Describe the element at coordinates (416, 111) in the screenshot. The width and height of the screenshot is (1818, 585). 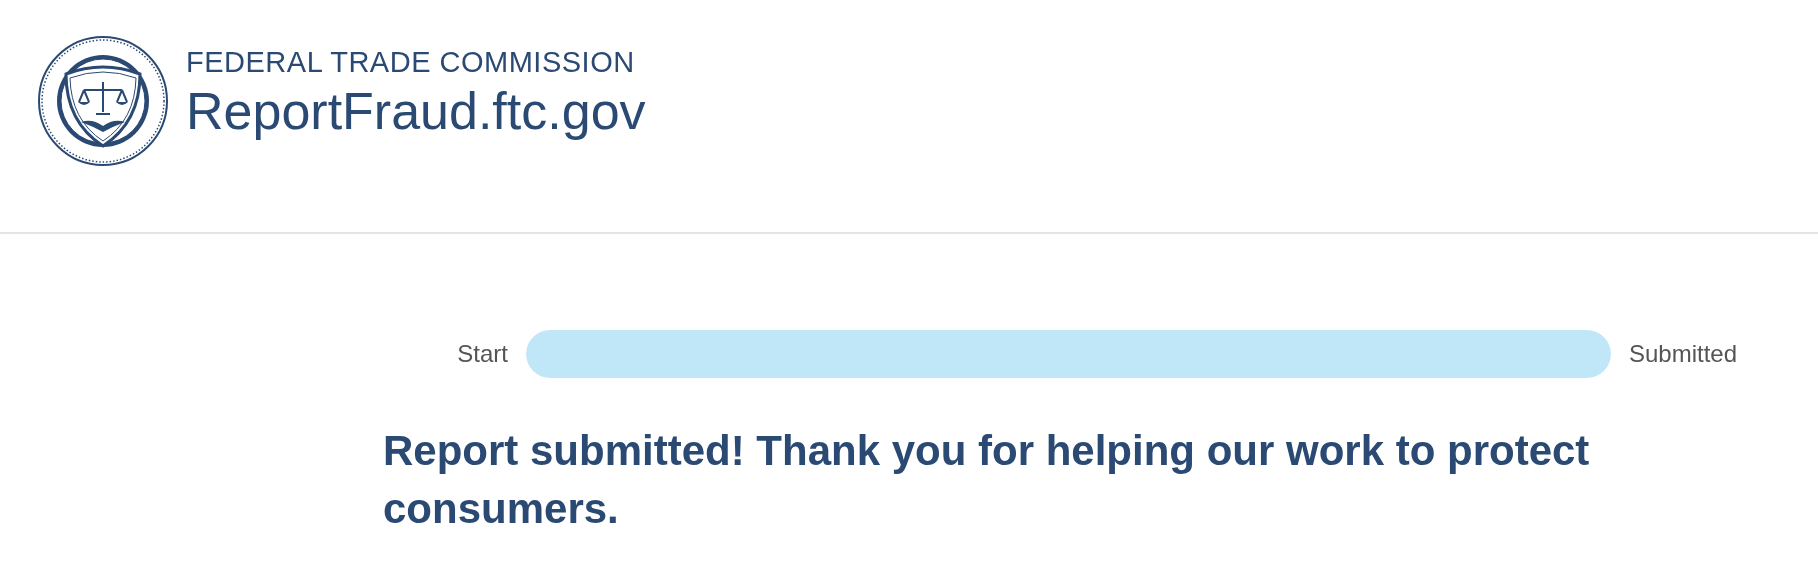
I see `site-name: ReportFraud.ftc.gov` at that location.